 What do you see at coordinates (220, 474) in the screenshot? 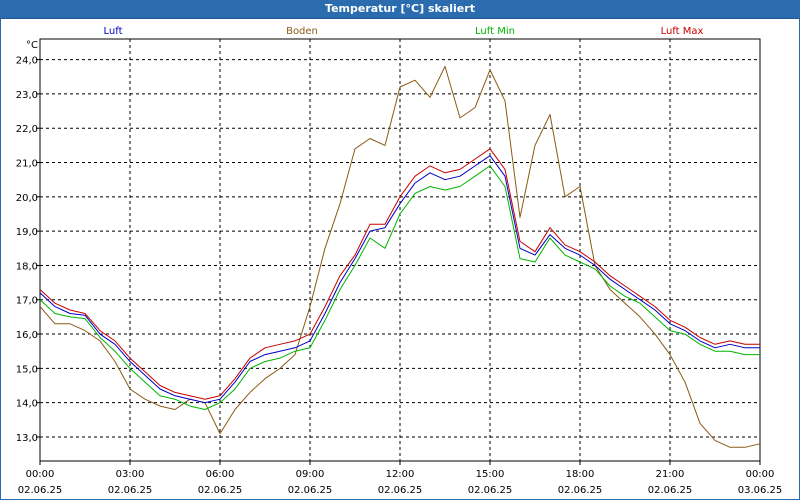
I see `x-tick-time: 06:00` at bounding box center [220, 474].